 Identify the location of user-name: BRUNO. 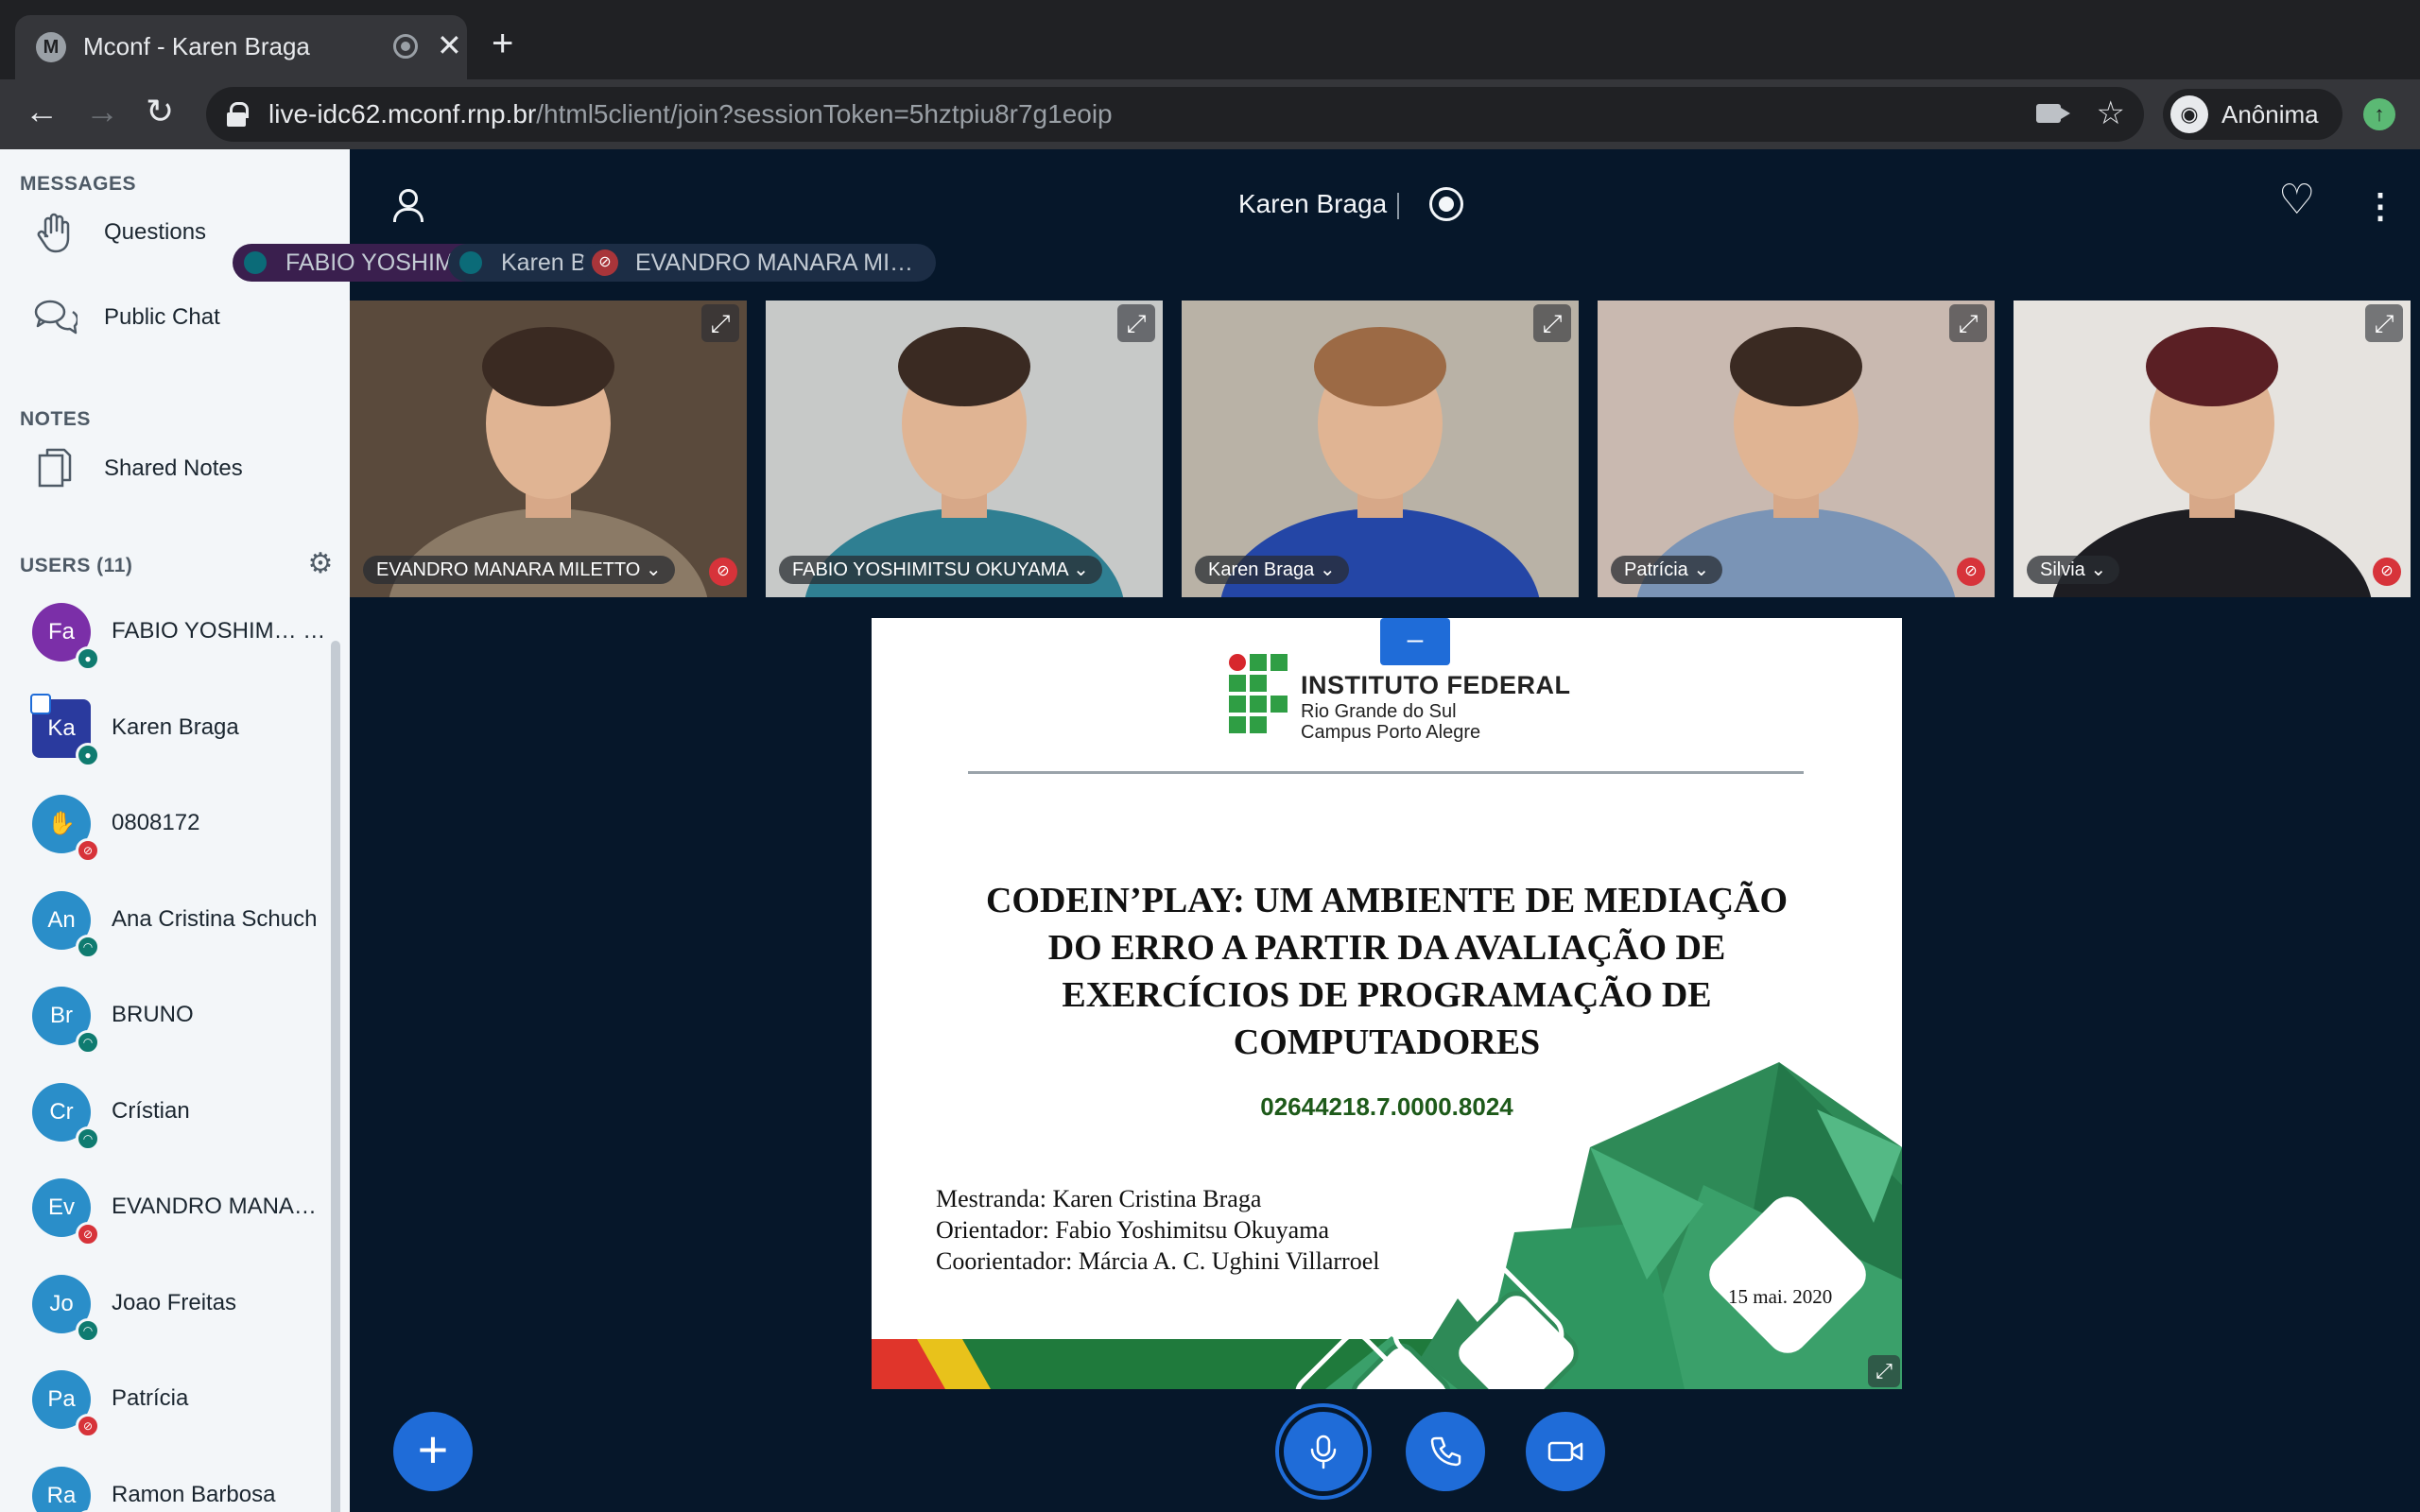
(153, 1014).